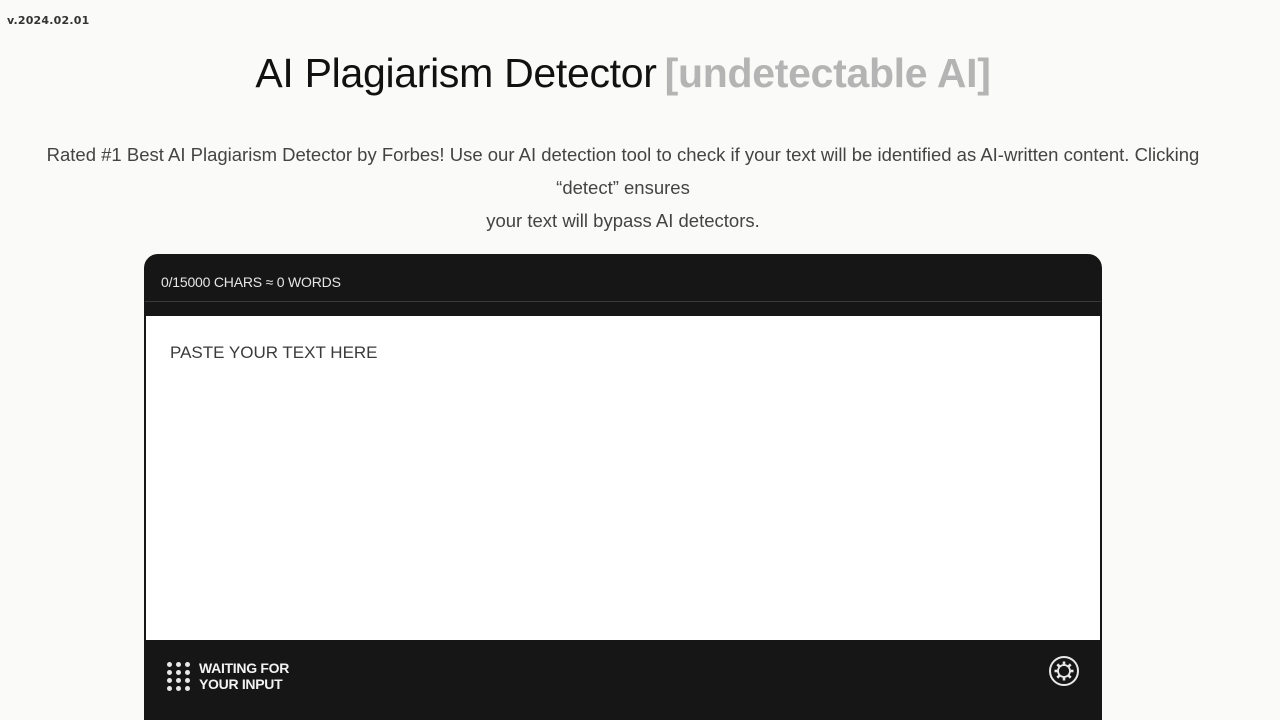 This screenshot has width=1280, height=720. Describe the element at coordinates (178, 677) in the screenshot. I see `loading-dots-icon` at that location.